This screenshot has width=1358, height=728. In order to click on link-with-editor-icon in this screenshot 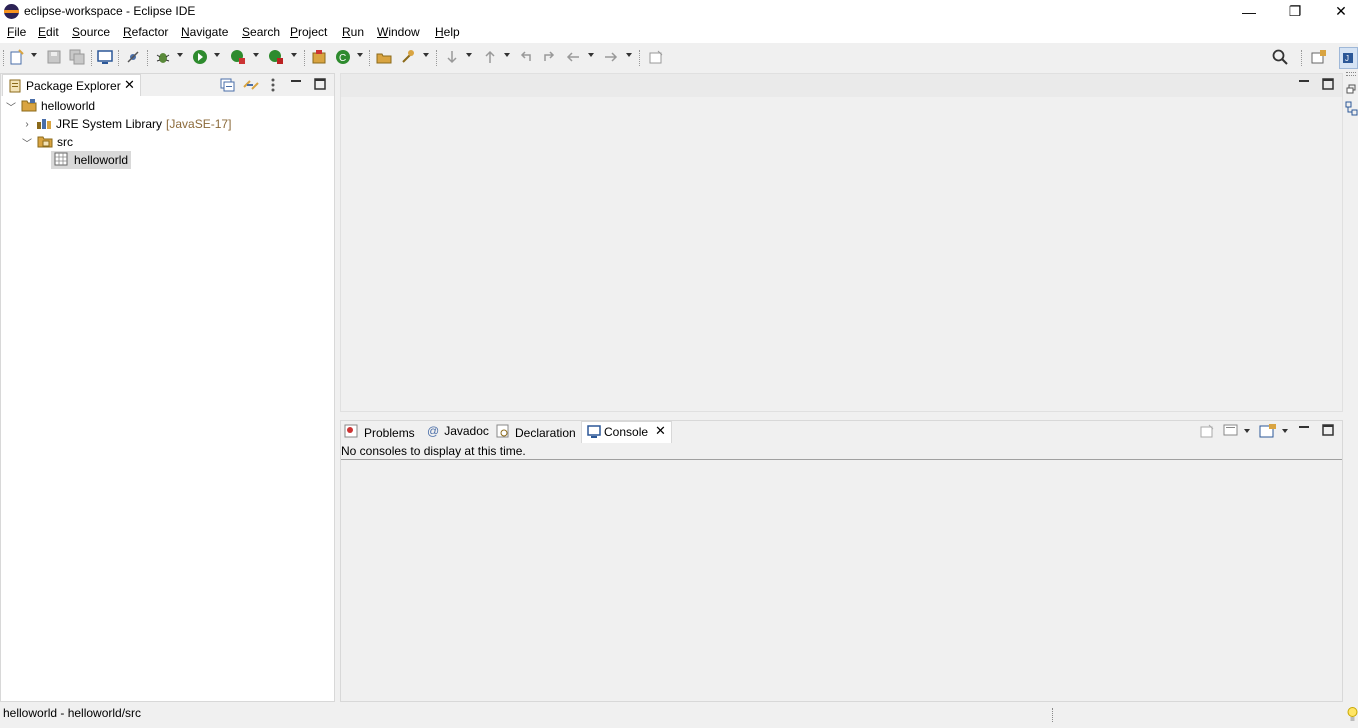, I will do `click(251, 86)`.